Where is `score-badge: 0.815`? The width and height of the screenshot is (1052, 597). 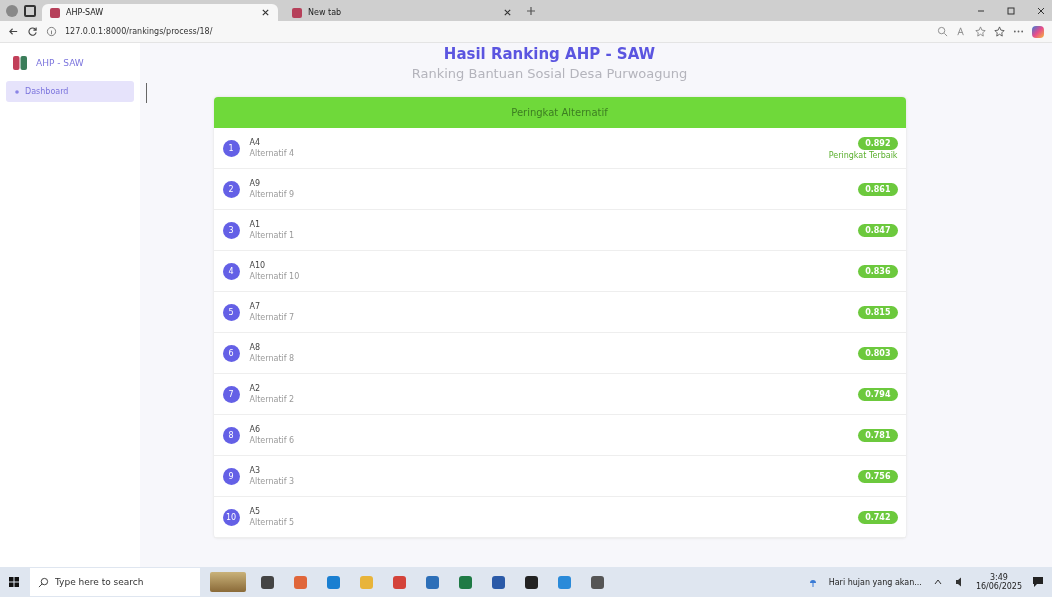
score-badge: 0.815 is located at coordinates (878, 312).